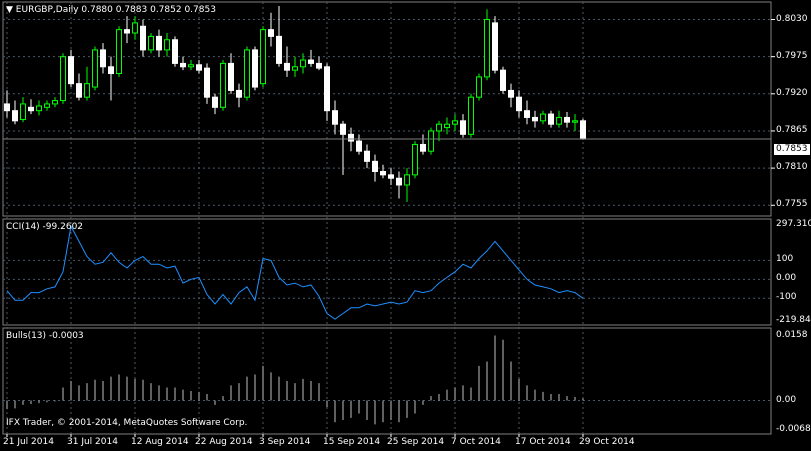  Describe the element at coordinates (45, 336) in the screenshot. I see `bulls-pane-header: Bulls(13) -0.0003` at that location.